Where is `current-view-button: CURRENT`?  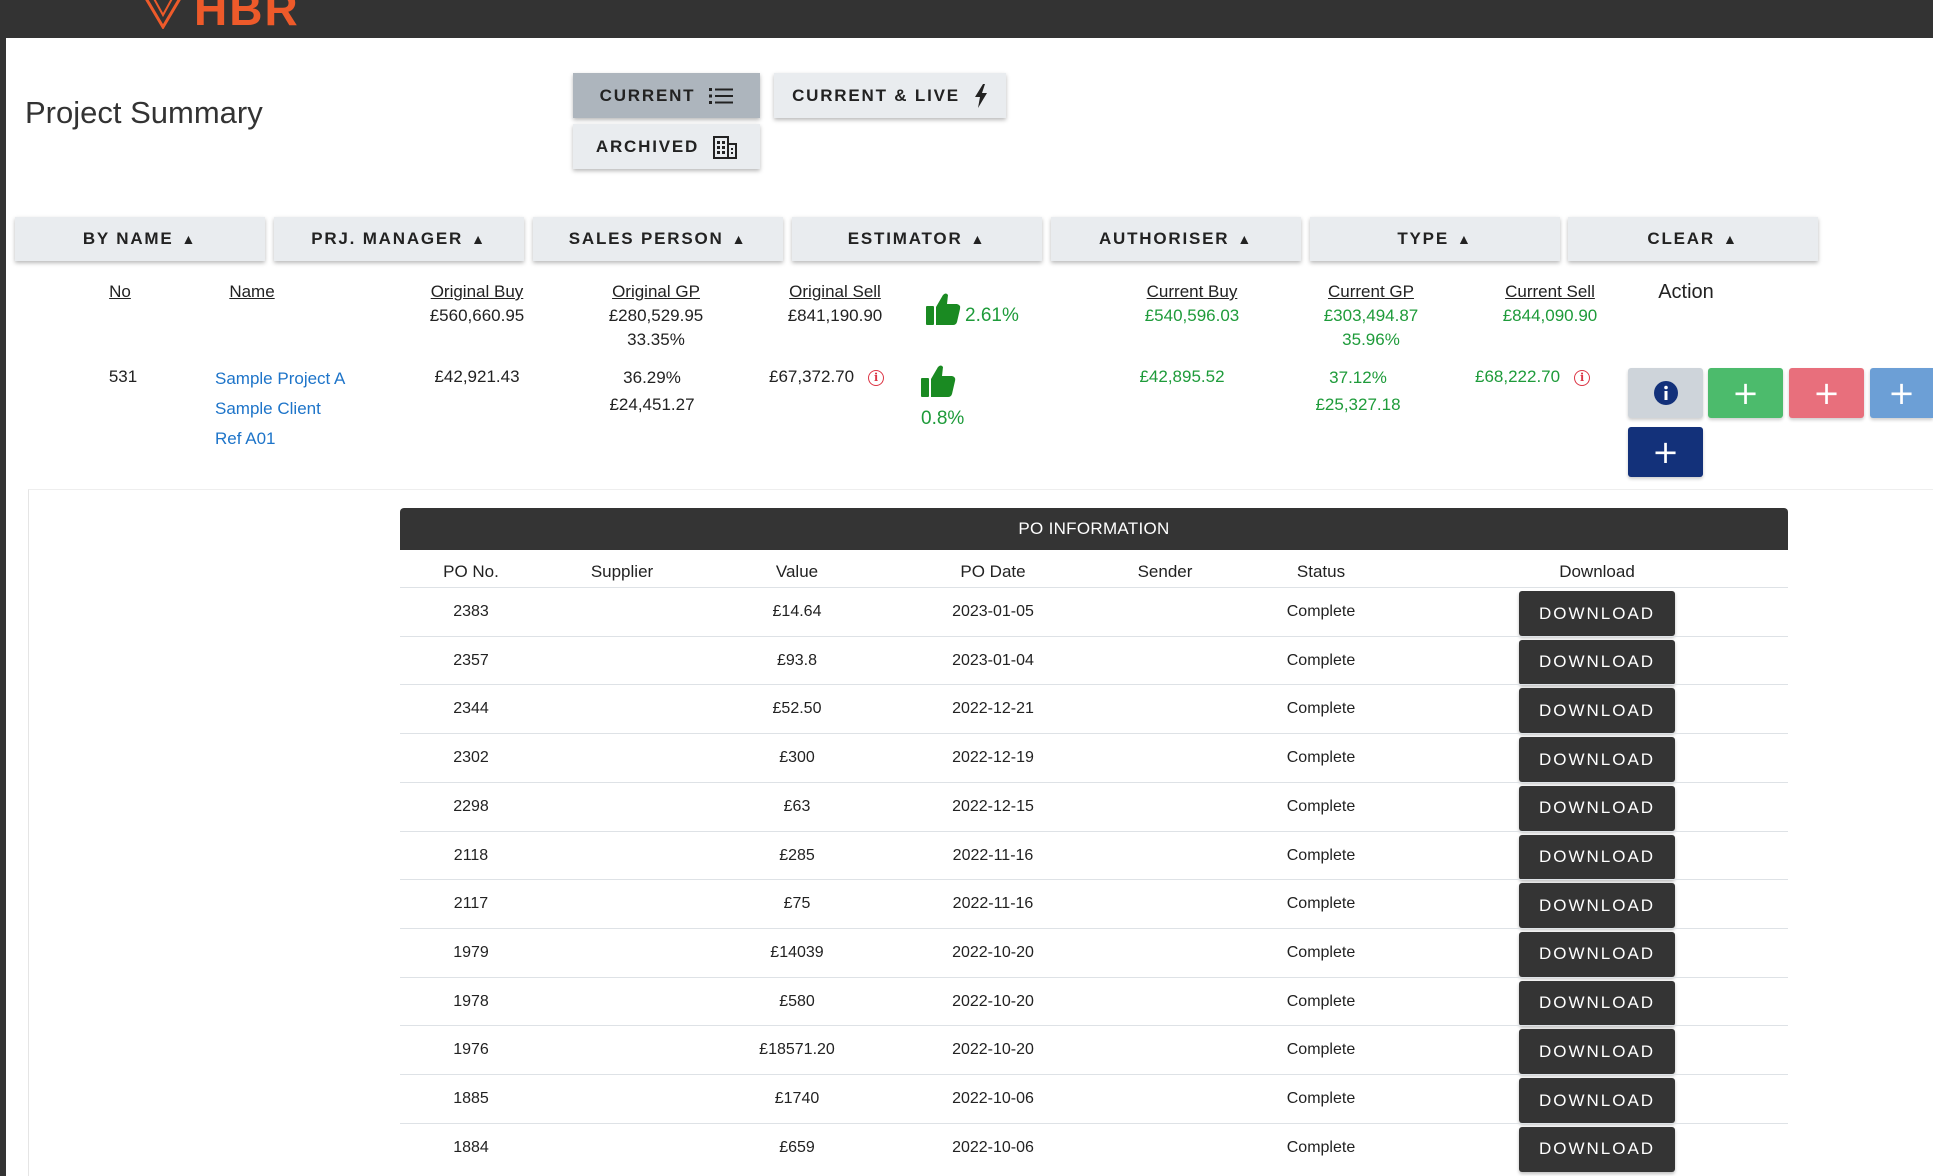
current-view-button: CURRENT is located at coordinates (666, 95).